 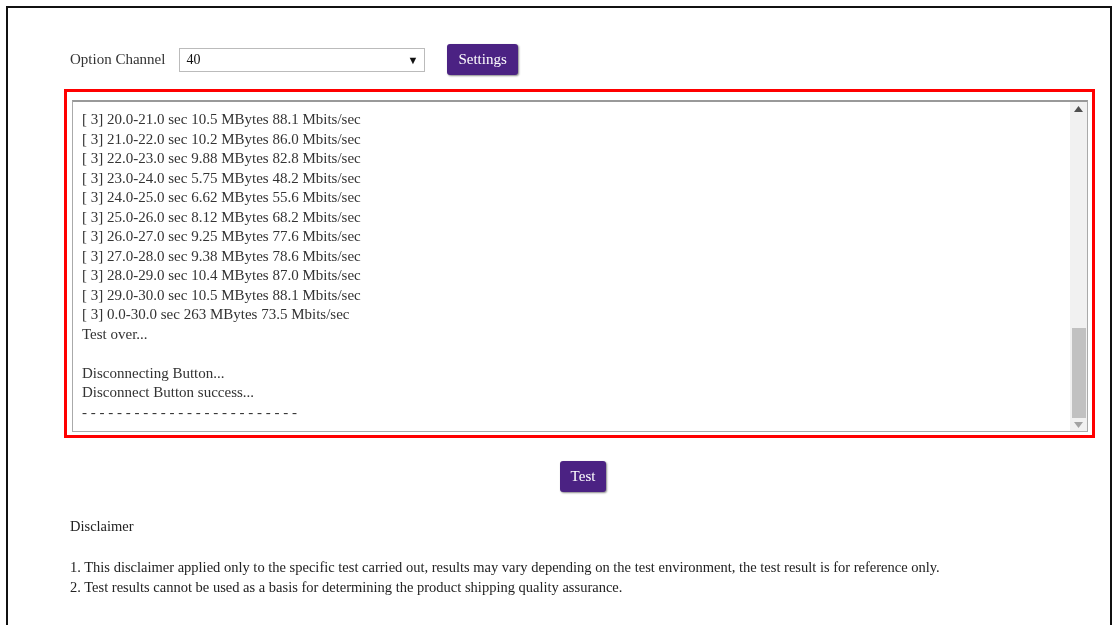 I want to click on scroll-thumb, so click(x=1078, y=373).